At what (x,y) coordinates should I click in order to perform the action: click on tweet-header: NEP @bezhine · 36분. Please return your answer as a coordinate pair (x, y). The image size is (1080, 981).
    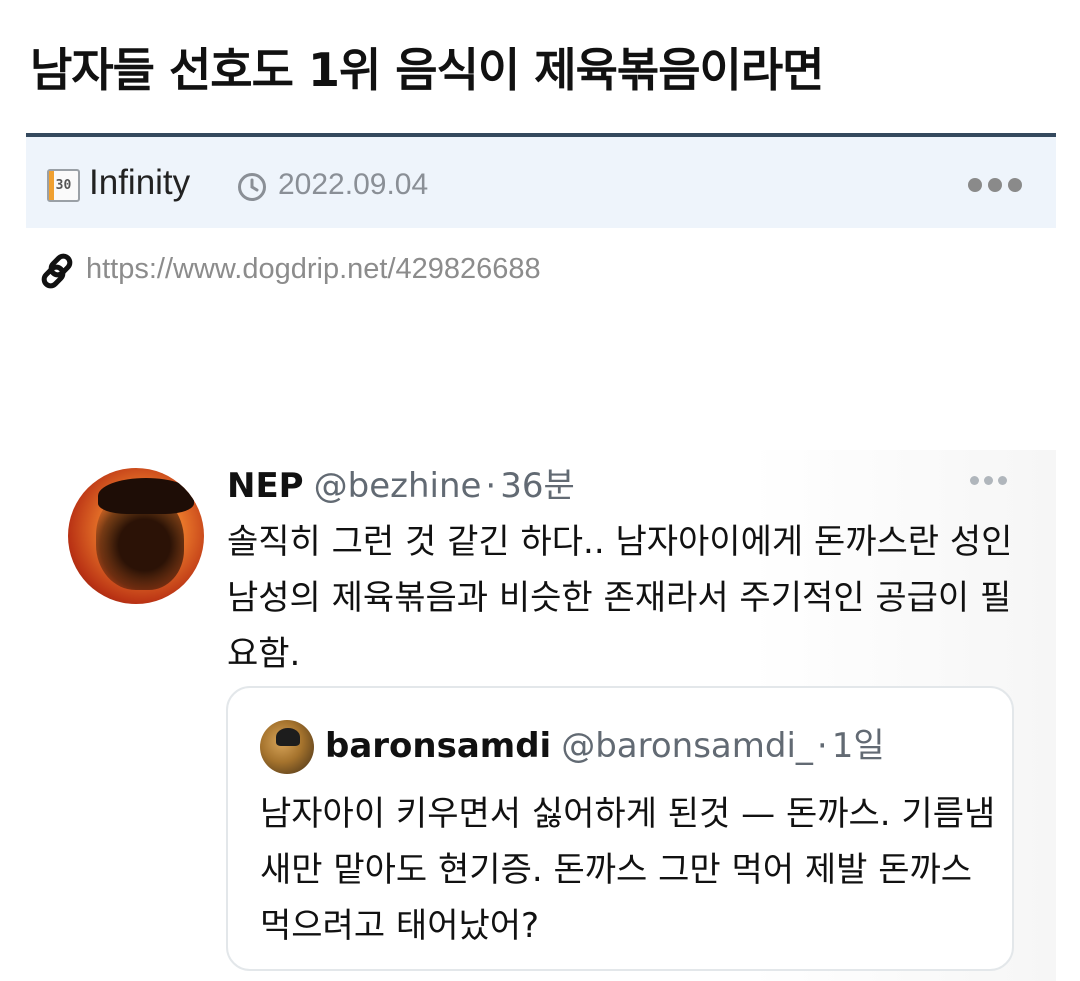
    Looking at the image, I should click on (401, 486).